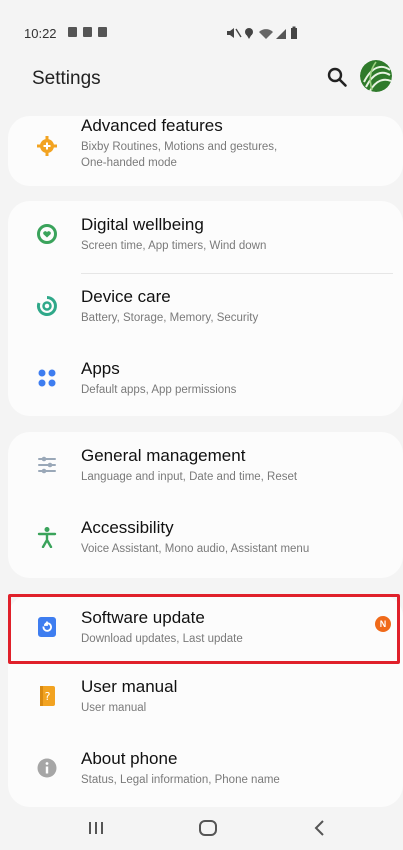 This screenshot has width=403, height=850. I want to click on battery-notification-icon, so click(102, 32).